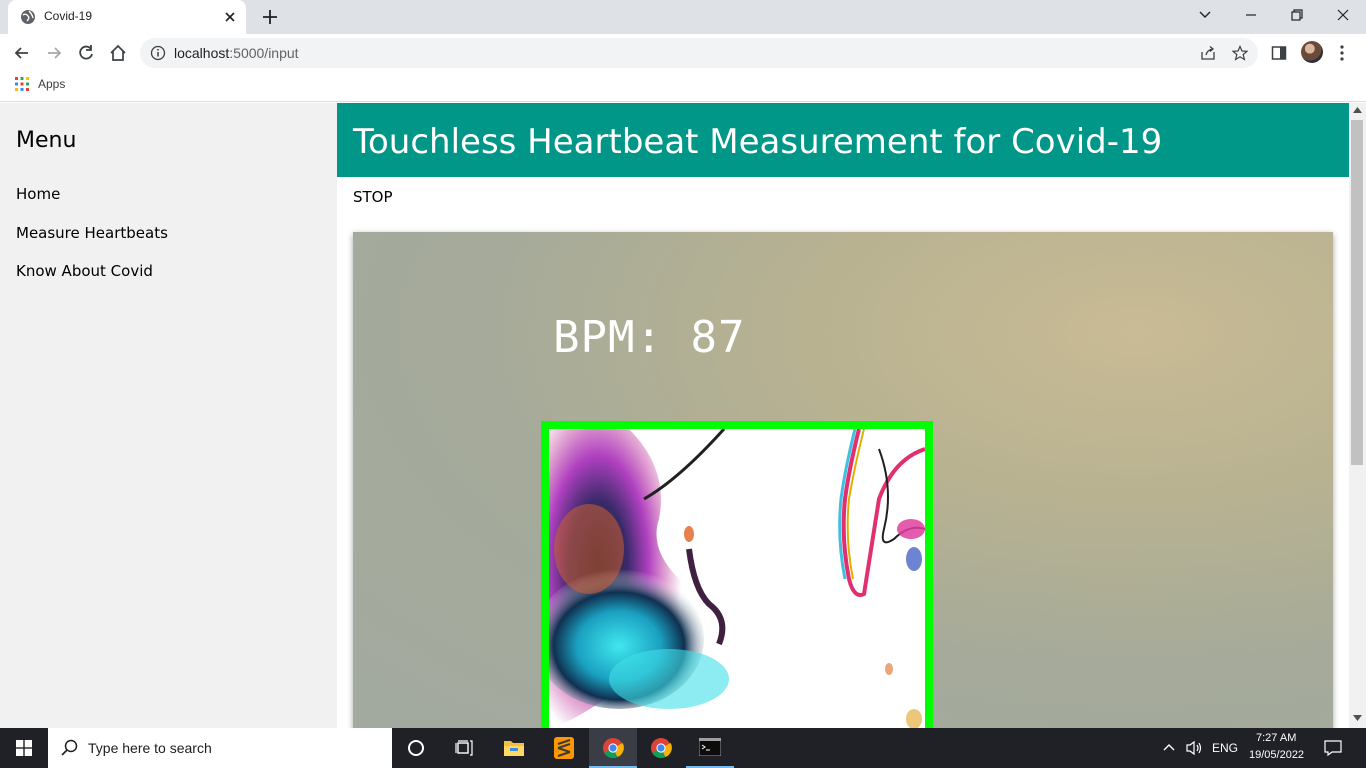  What do you see at coordinates (1169, 748) in the screenshot?
I see `chevron-up-icon` at bounding box center [1169, 748].